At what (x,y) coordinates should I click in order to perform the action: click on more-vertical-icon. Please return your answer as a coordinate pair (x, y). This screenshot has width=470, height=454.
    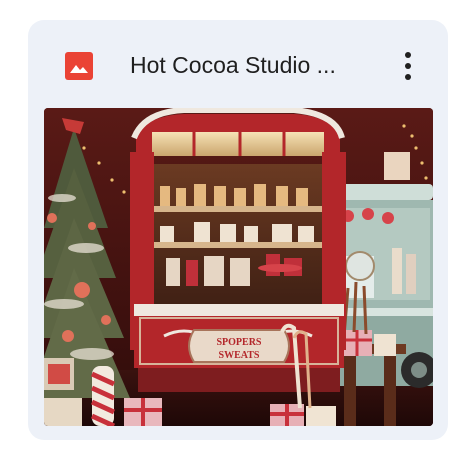
    Looking at the image, I should click on (408, 70).